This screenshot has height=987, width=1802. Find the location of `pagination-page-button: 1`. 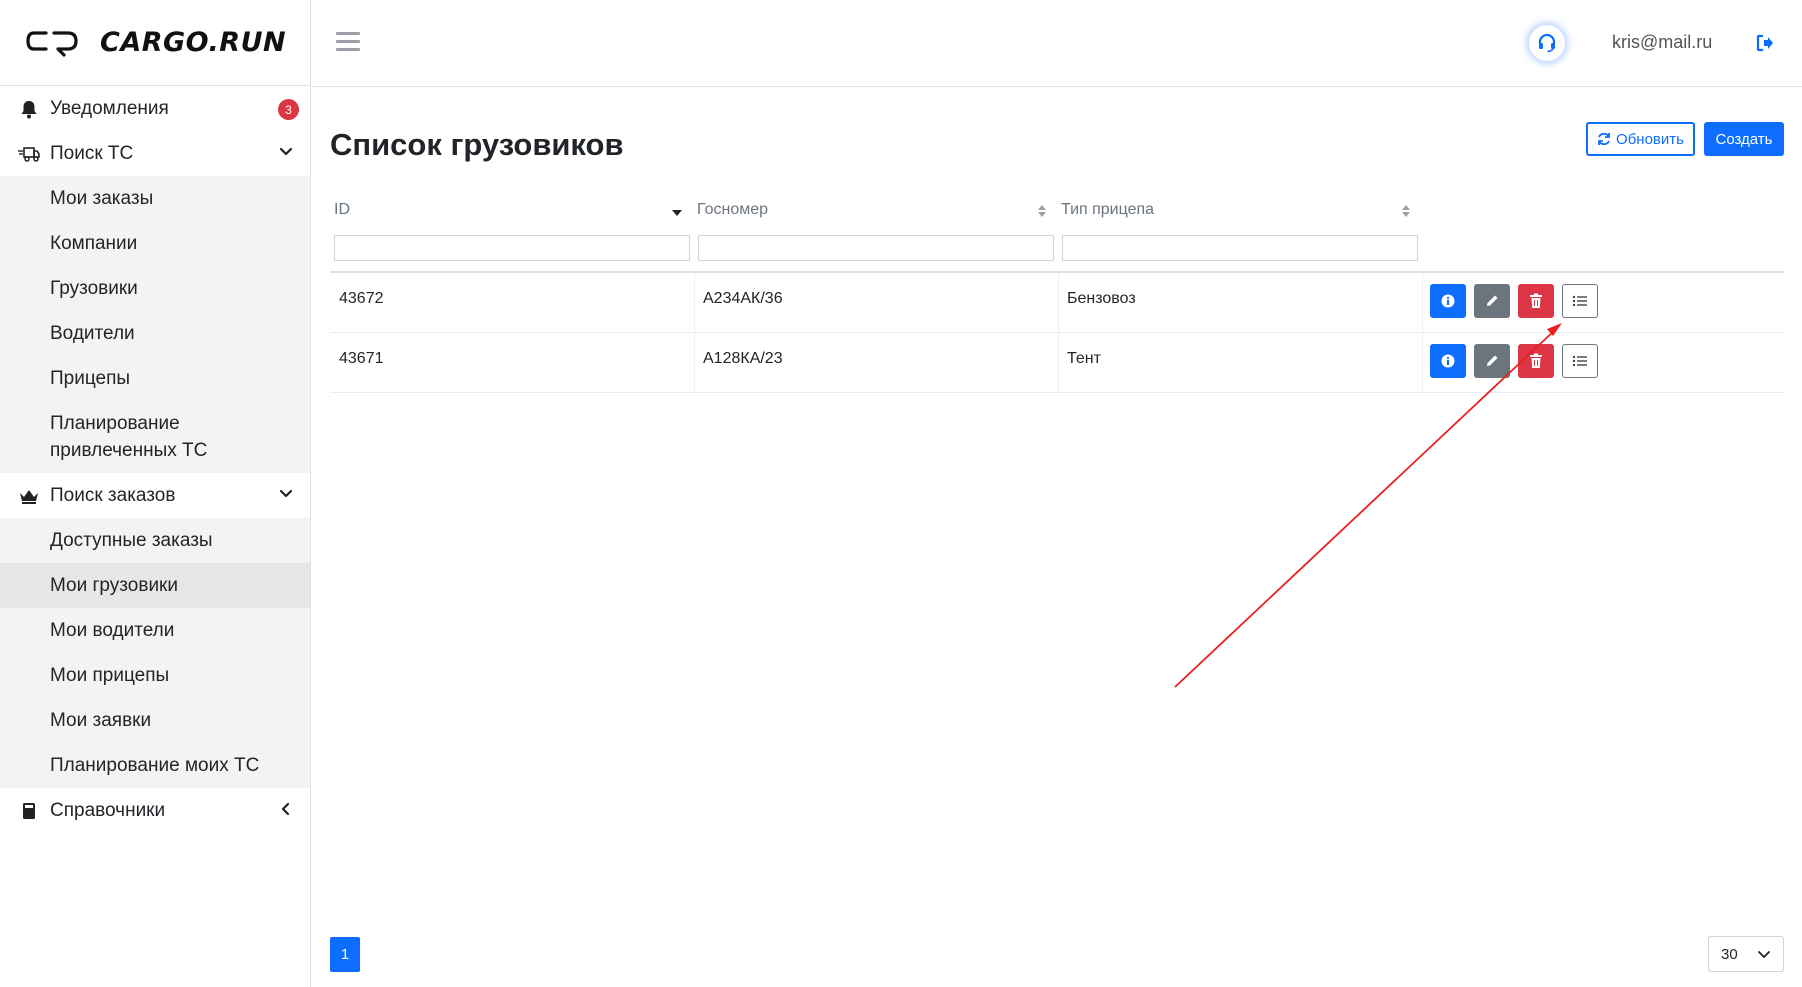

pagination-page-button: 1 is located at coordinates (345, 954).